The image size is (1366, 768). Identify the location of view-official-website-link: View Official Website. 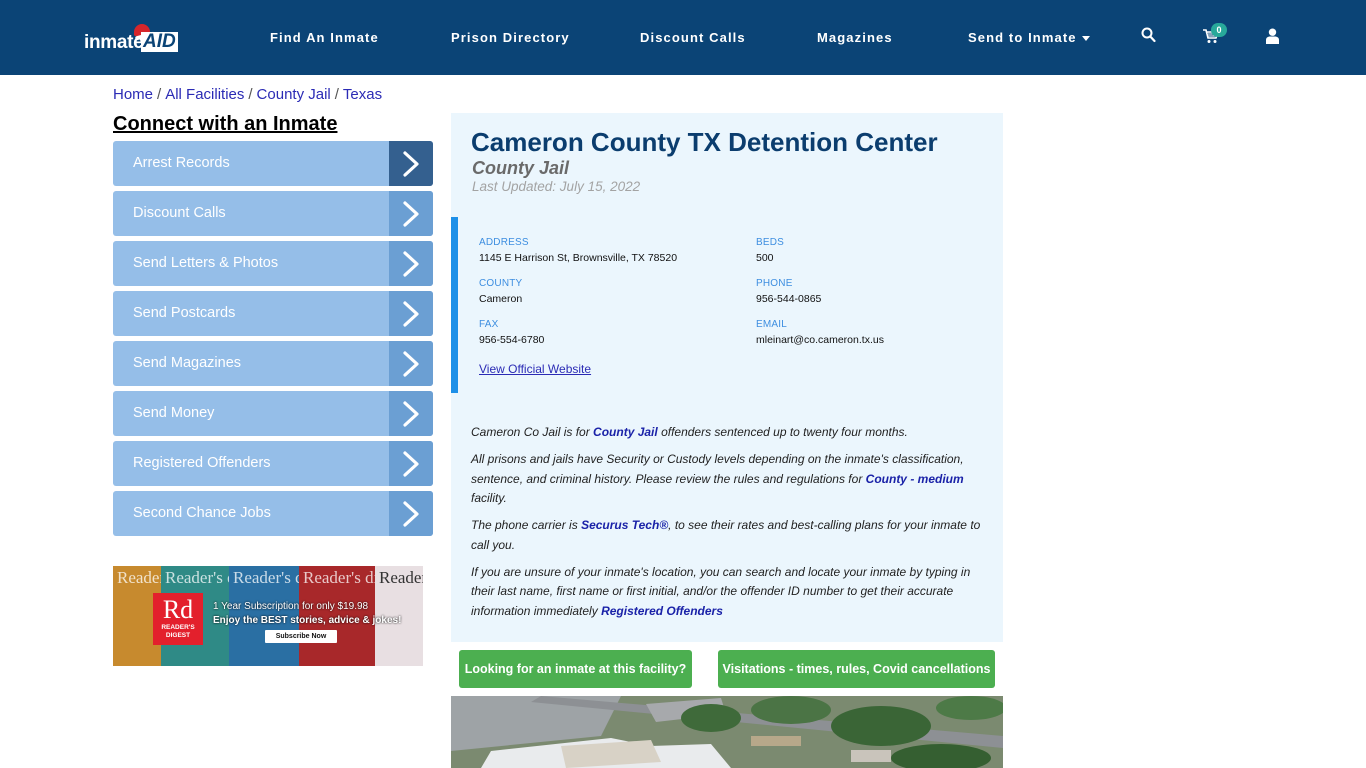
(535, 369).